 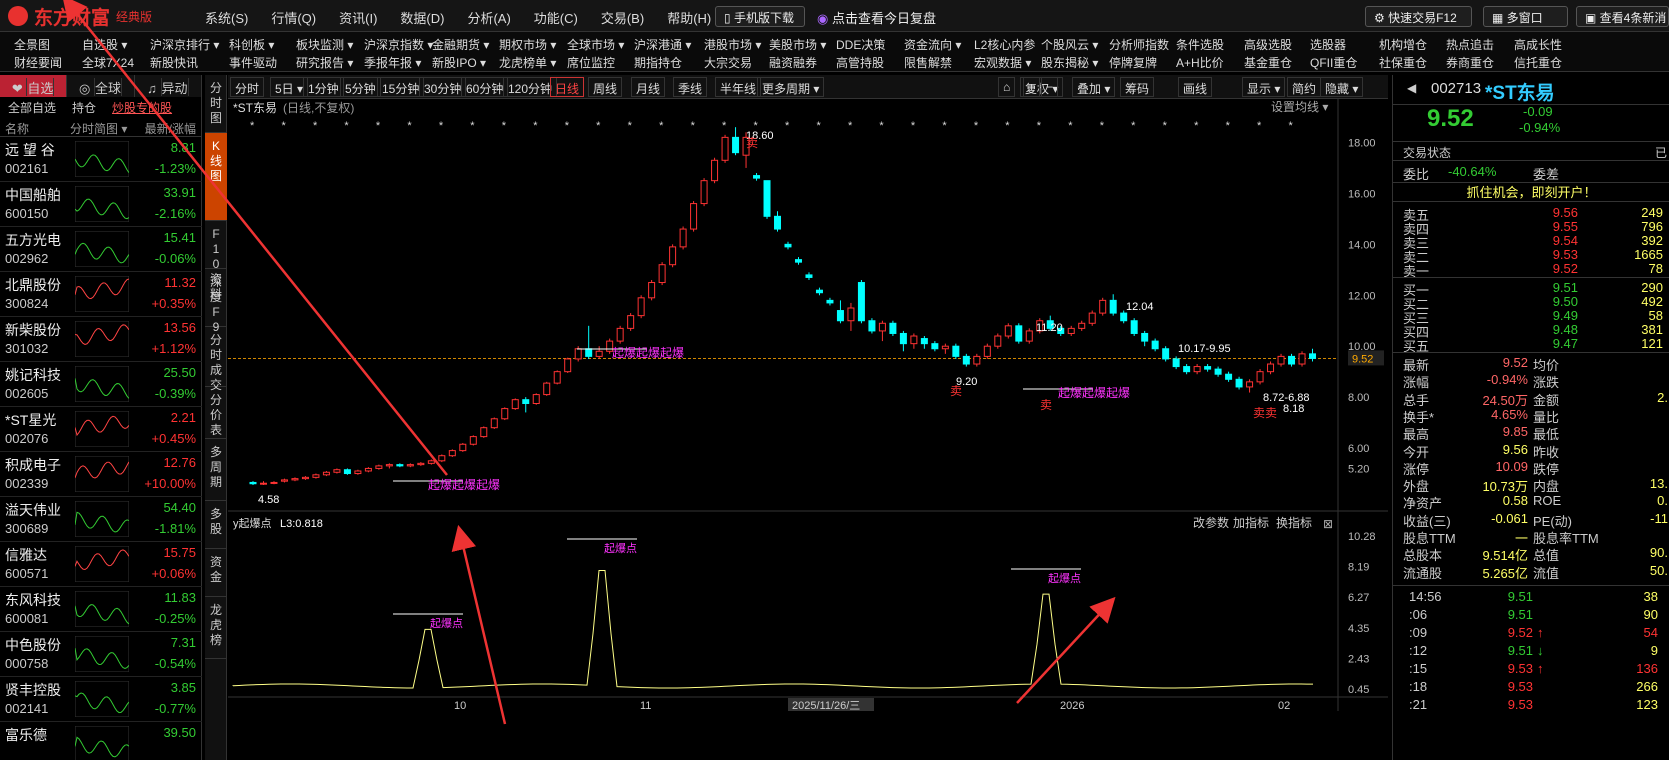 I want to click on arrow-to-logo, so click(x=255, y=238).